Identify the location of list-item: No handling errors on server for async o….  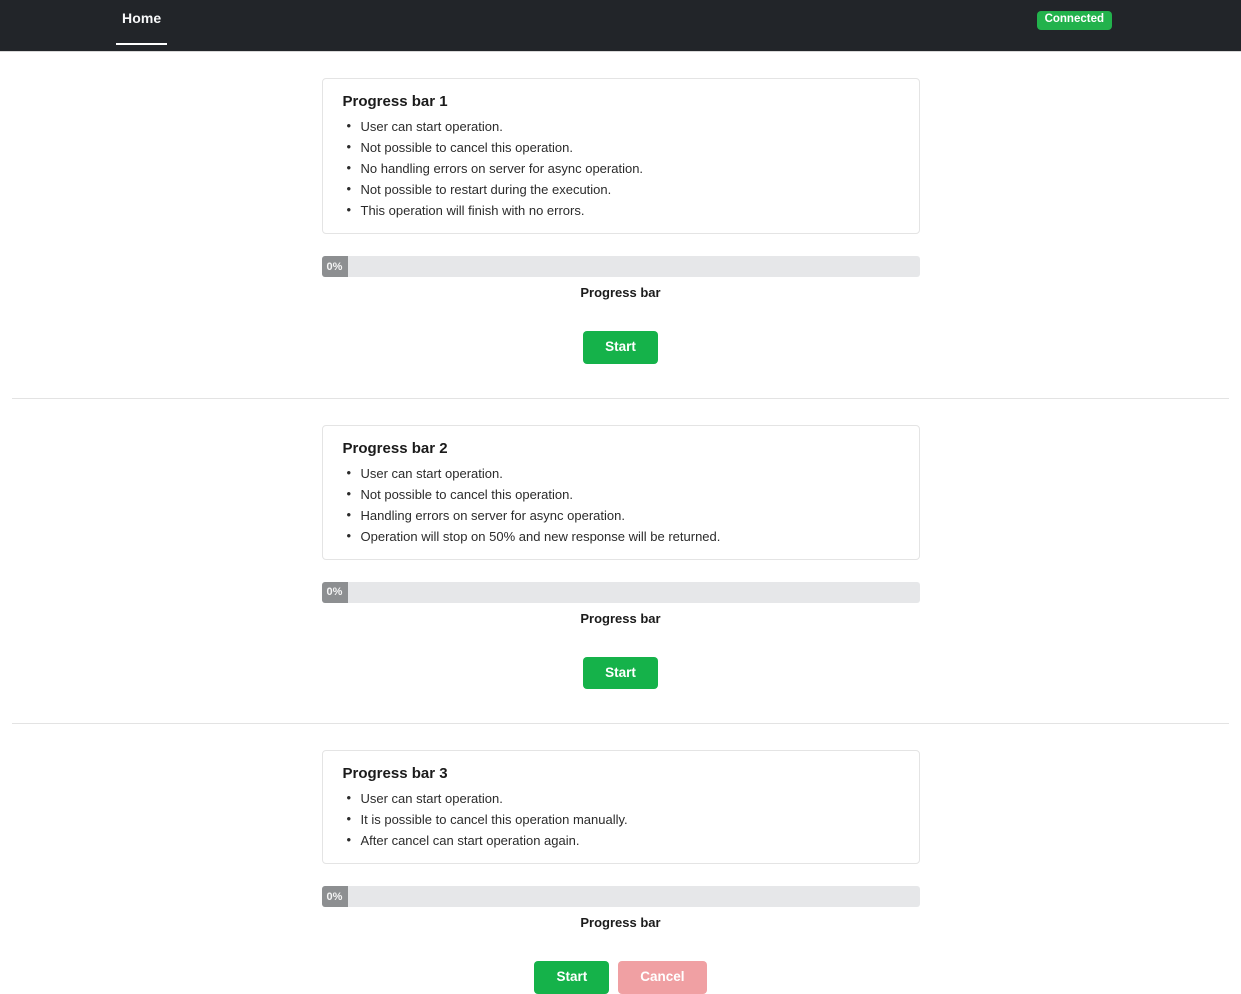
(633, 168).